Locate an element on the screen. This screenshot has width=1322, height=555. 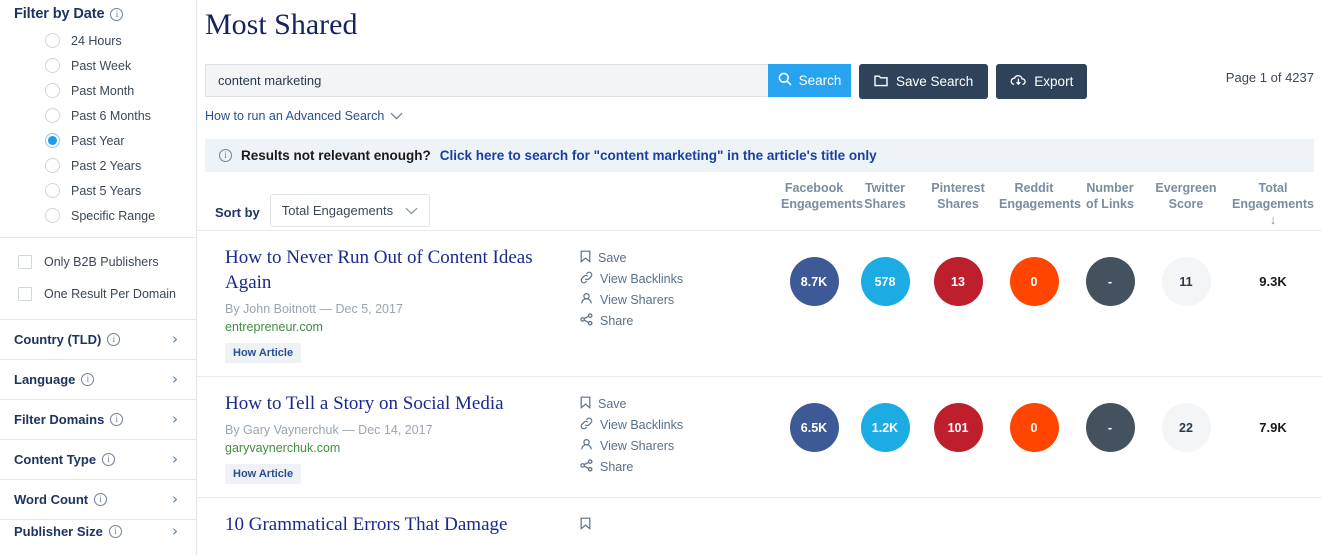
column-header-evergreen-score: Evergreen Score is located at coordinates (1186, 204).